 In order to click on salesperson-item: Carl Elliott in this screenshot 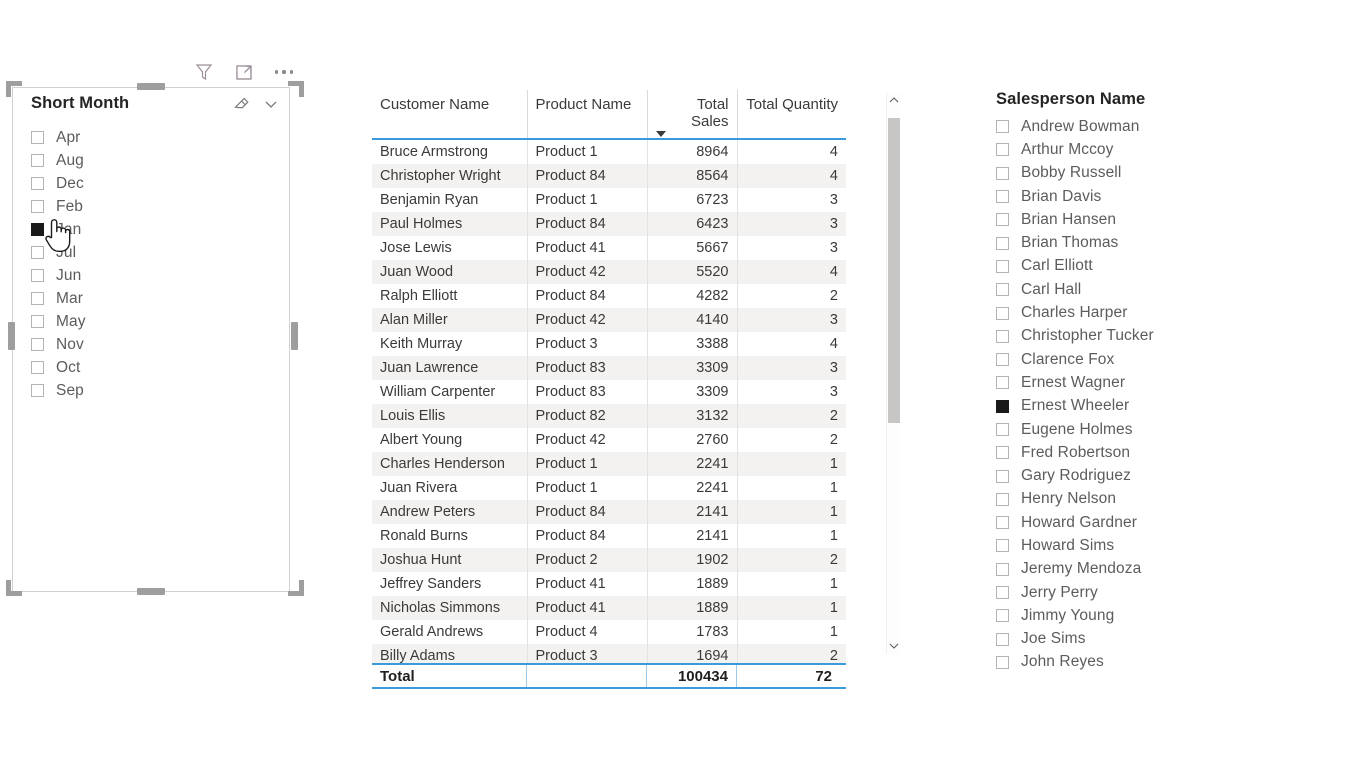, I will do `click(1146, 266)`.